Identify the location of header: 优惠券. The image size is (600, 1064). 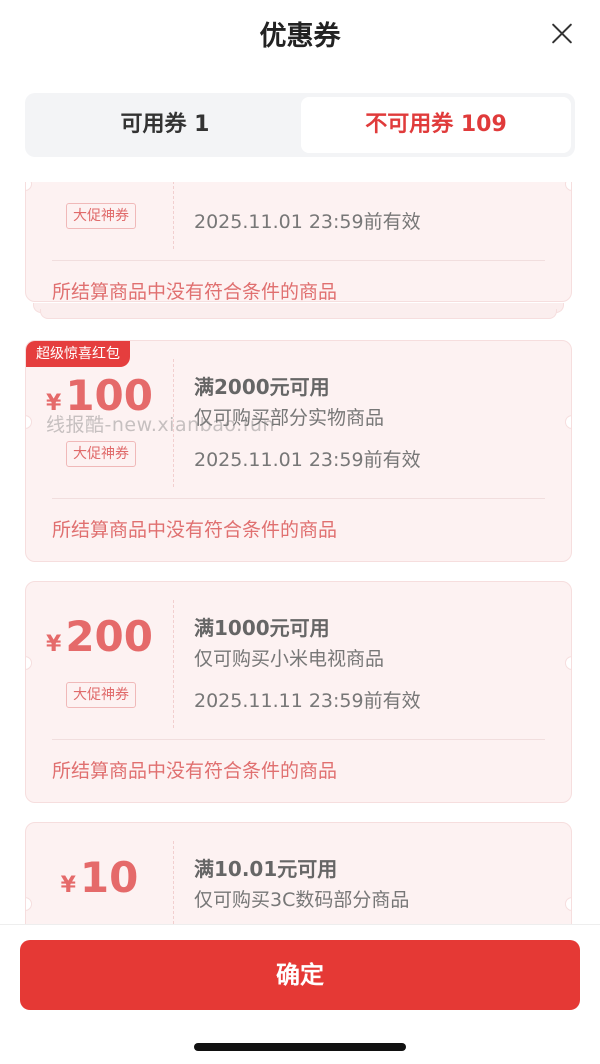
(300, 35).